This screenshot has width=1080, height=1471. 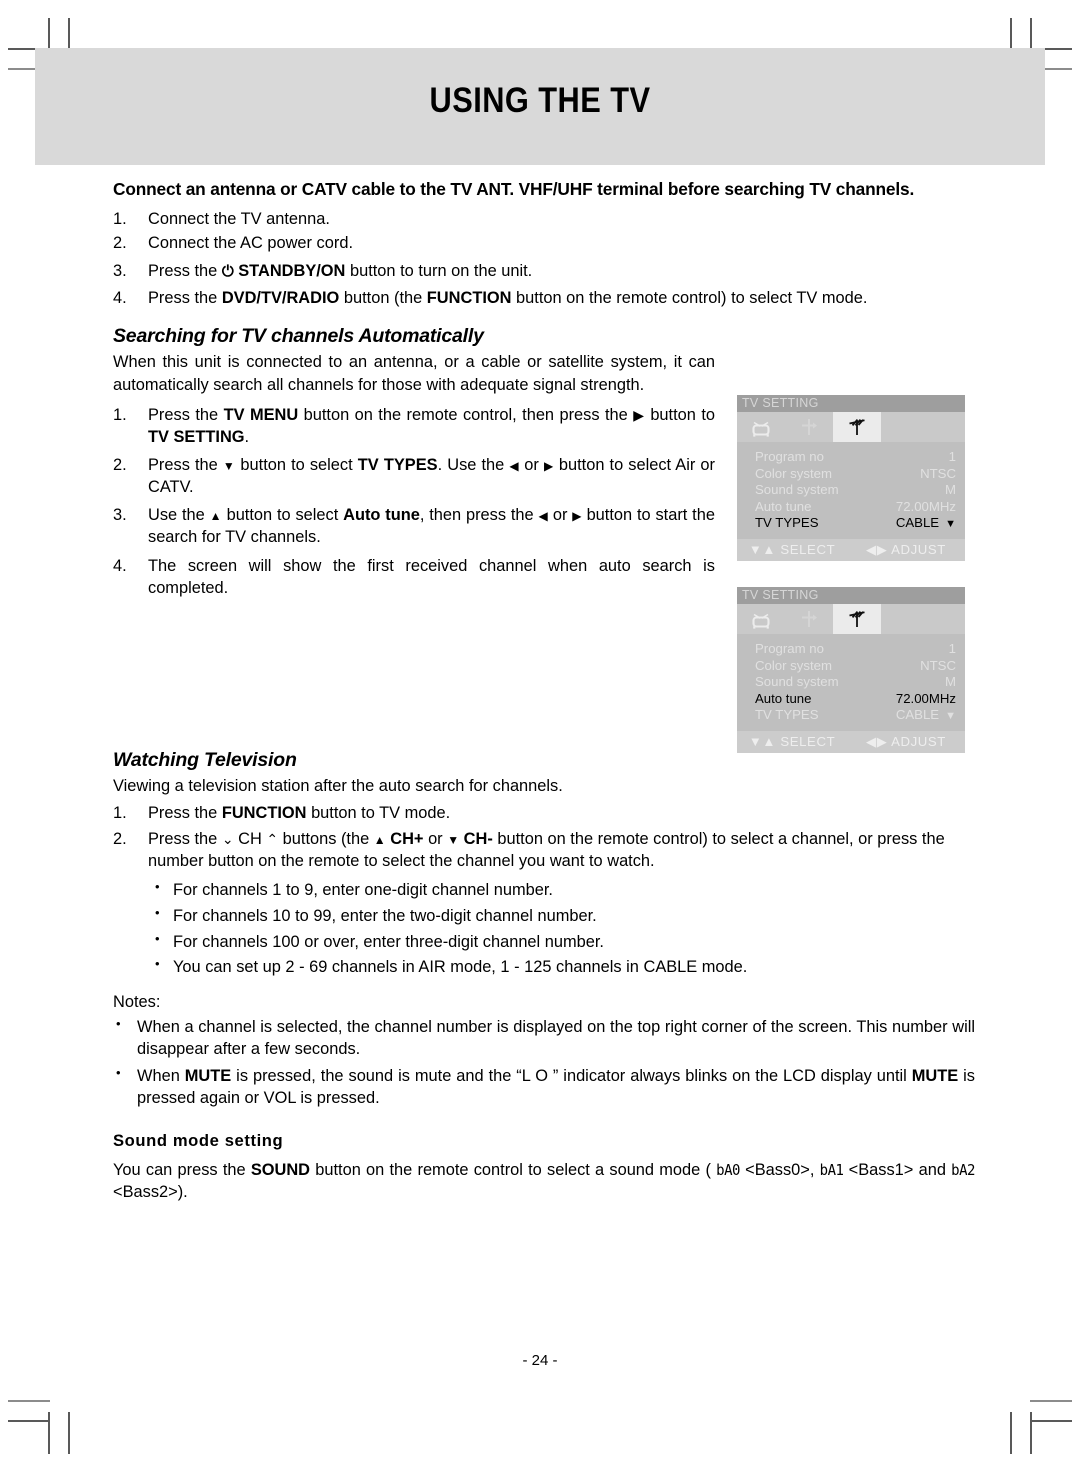 I want to click on watching-step-1-text: Press the FUNCTION button to TV mode., so click(x=299, y=813).